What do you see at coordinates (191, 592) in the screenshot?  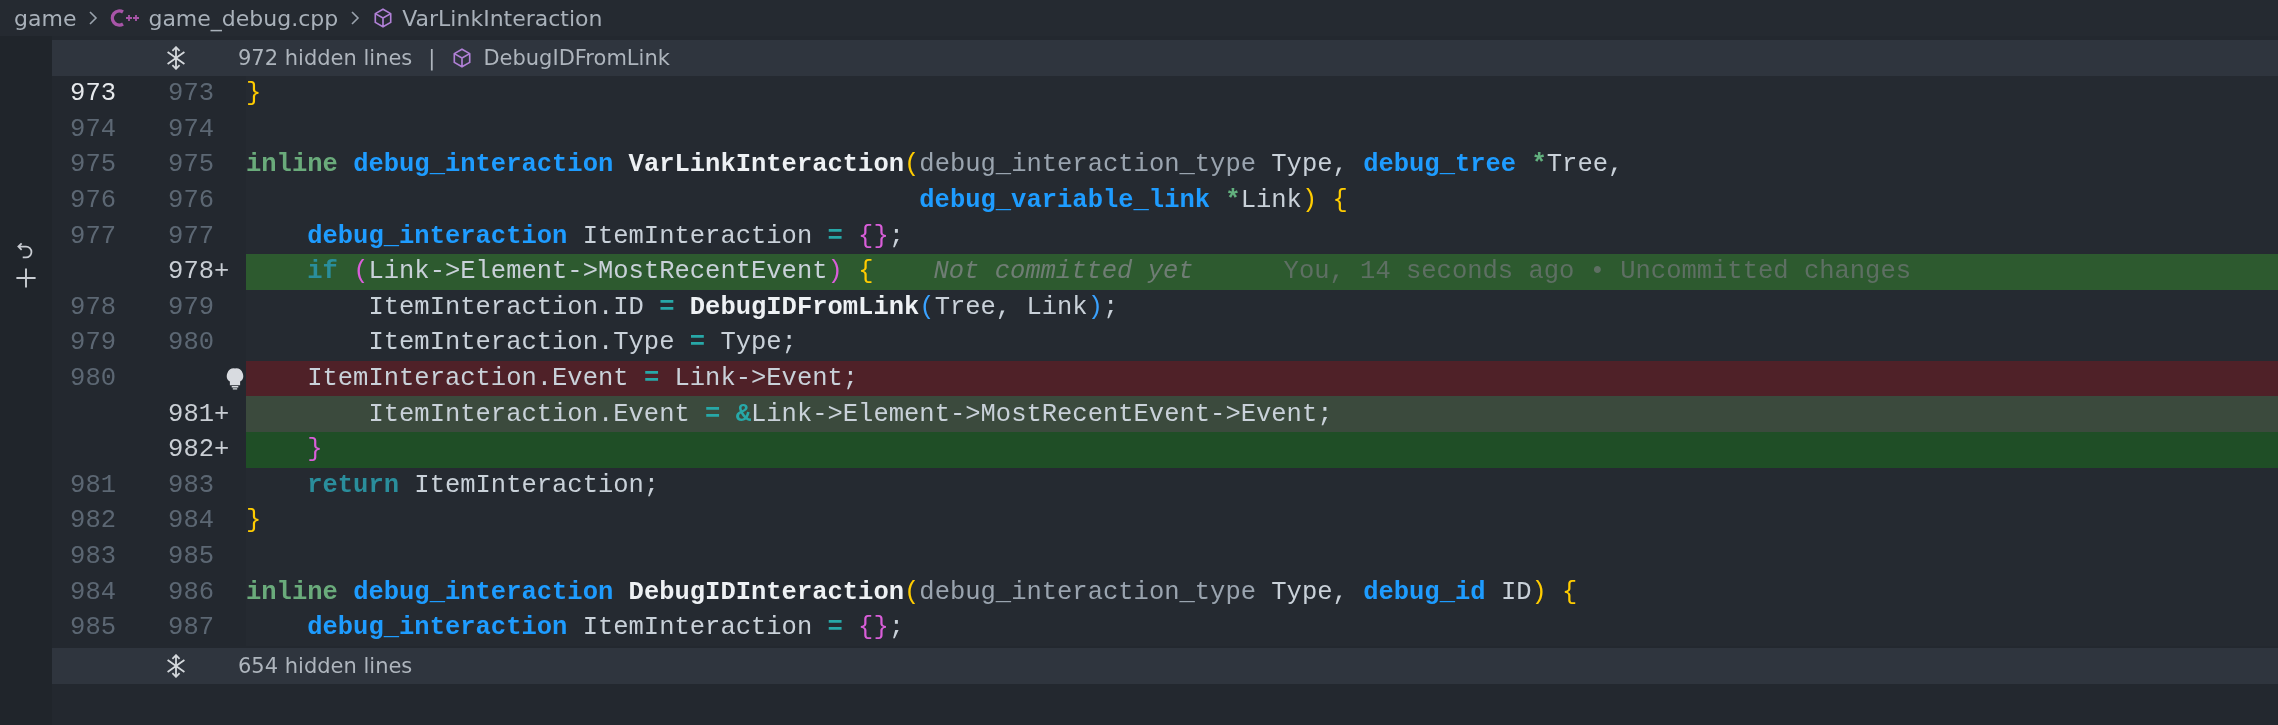 I see `line-number: 986` at bounding box center [191, 592].